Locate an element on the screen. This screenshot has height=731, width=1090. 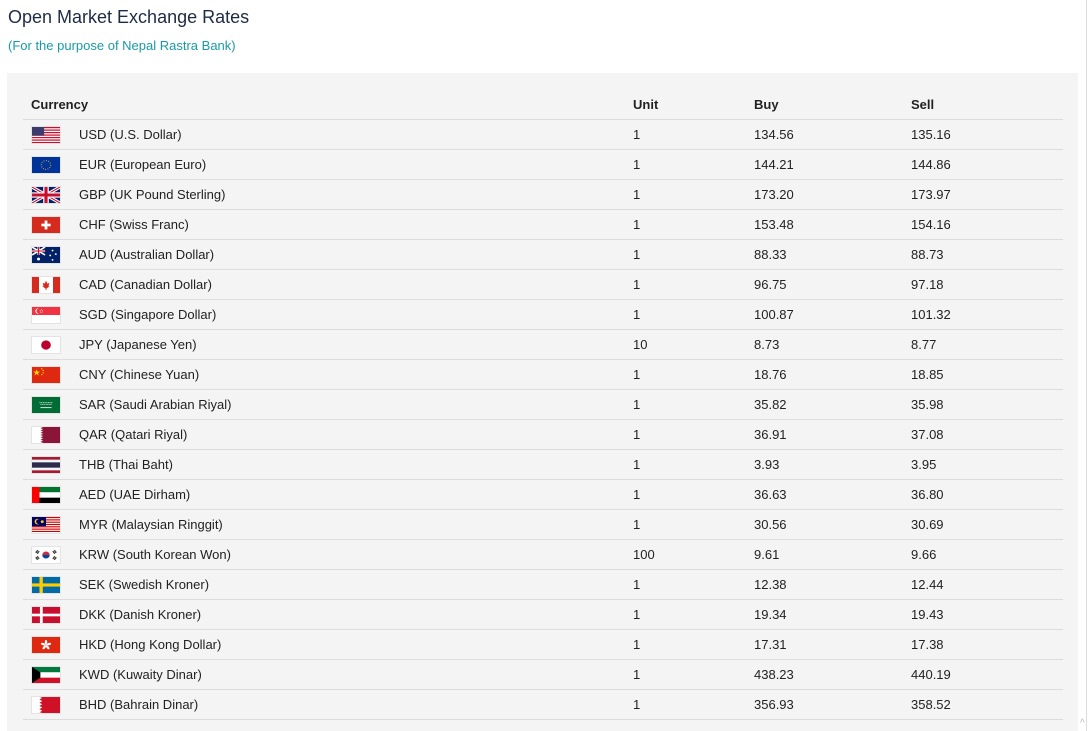
column-header-unit: Unit is located at coordinates (693, 104).